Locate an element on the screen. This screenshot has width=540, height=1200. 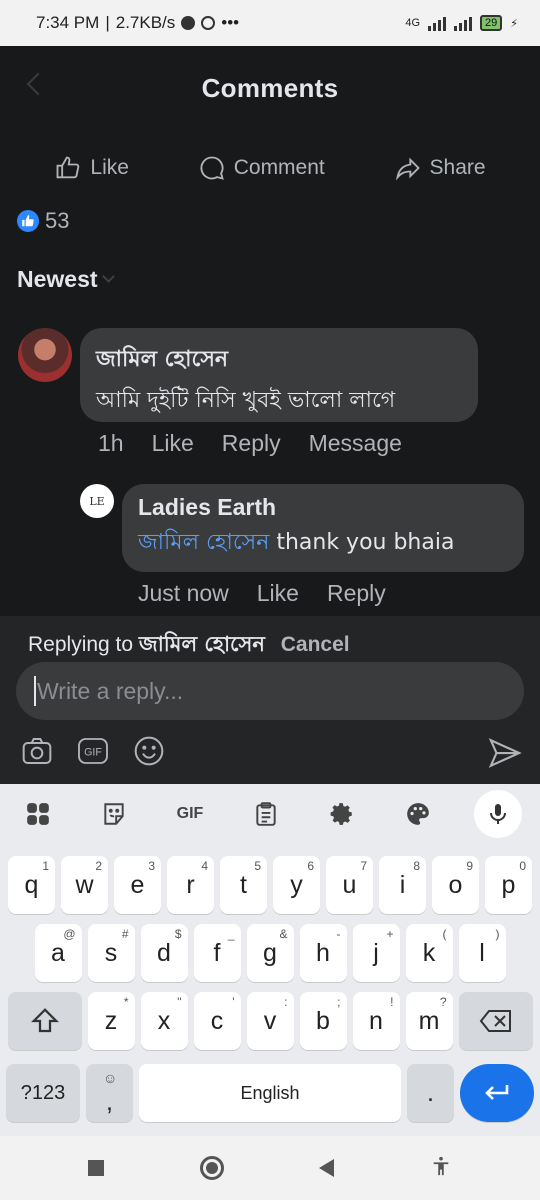
key-e: 3e is located at coordinates (137, 885).